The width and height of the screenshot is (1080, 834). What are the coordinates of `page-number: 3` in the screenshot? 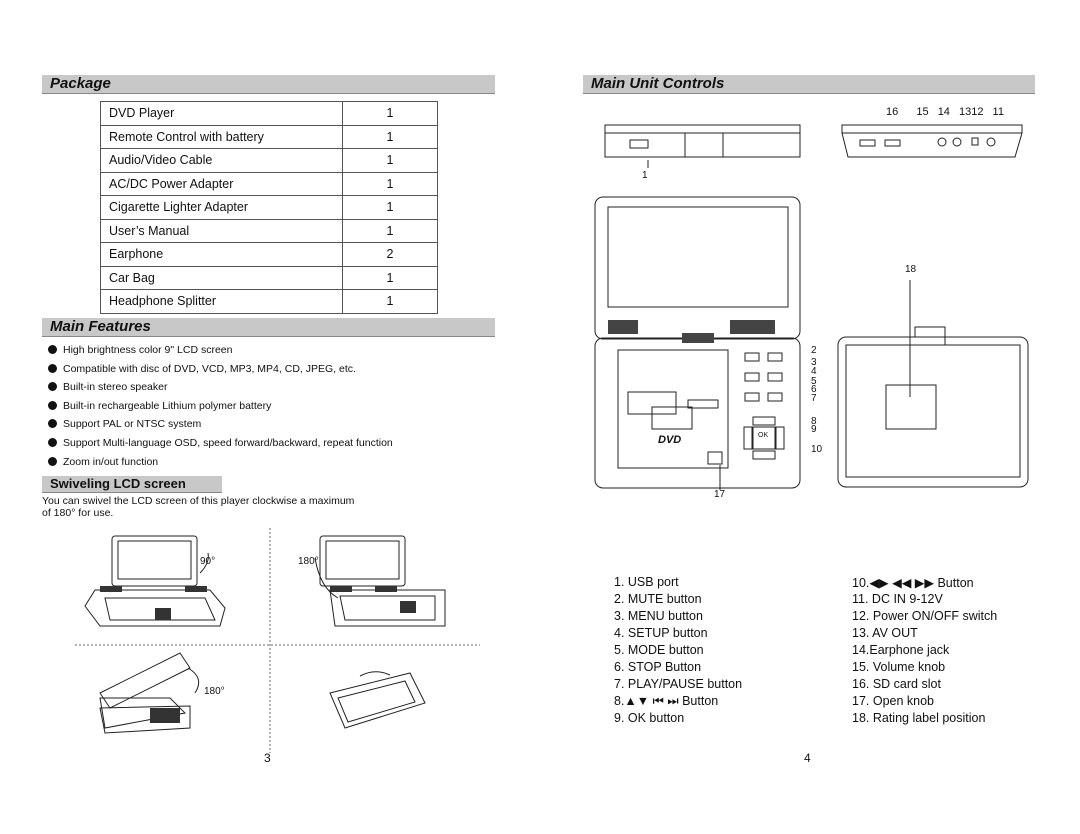 It's located at (267, 758).